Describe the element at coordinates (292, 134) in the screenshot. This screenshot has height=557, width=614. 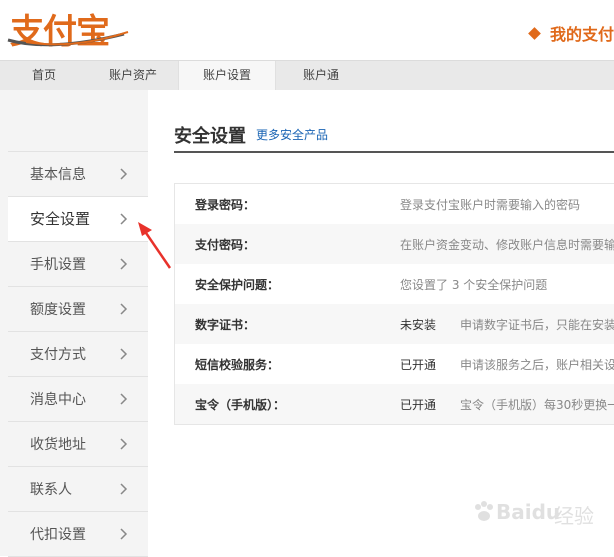
I see `more-security-products-link: 更多安全产品` at that location.